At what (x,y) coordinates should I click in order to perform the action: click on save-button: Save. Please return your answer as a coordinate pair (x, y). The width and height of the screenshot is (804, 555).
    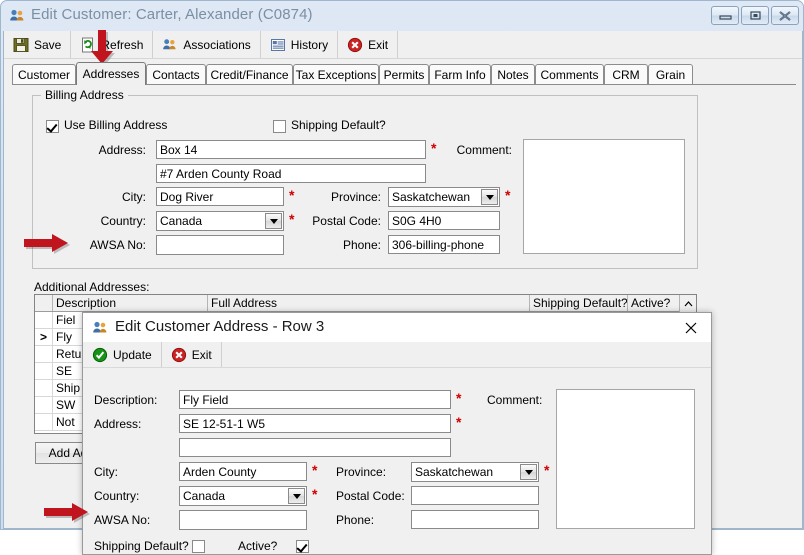
    Looking at the image, I should click on (38, 44).